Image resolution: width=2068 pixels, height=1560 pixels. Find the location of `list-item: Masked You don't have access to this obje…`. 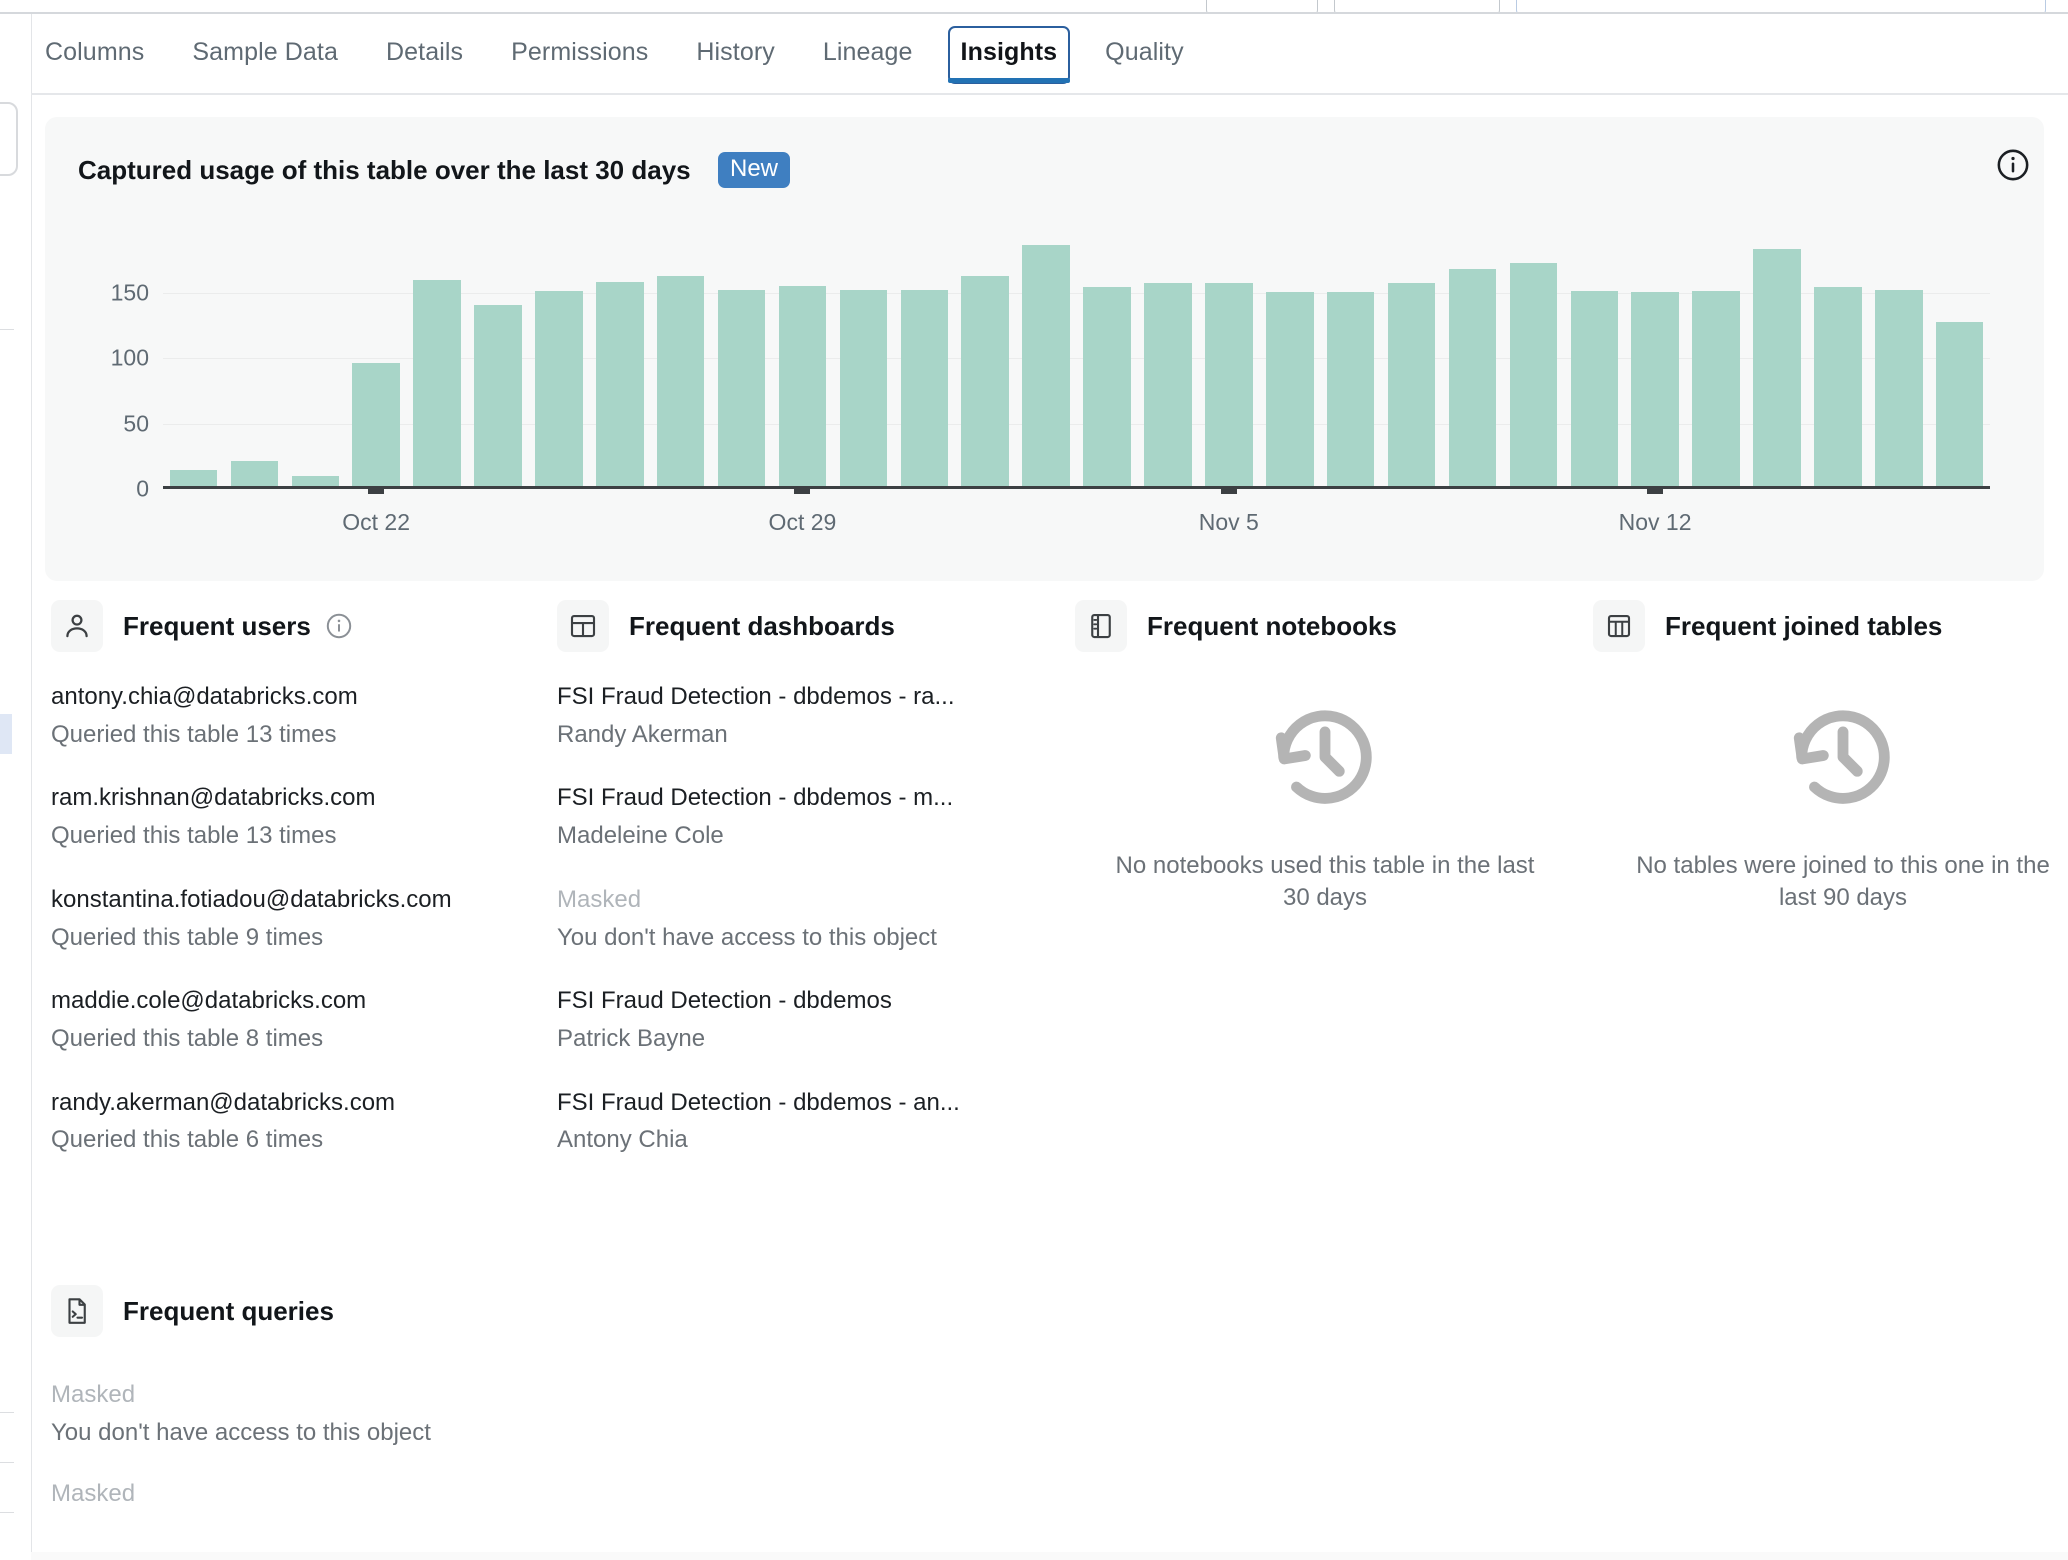

list-item: Masked You don't have access to this obje… is located at coordinates (807, 919).